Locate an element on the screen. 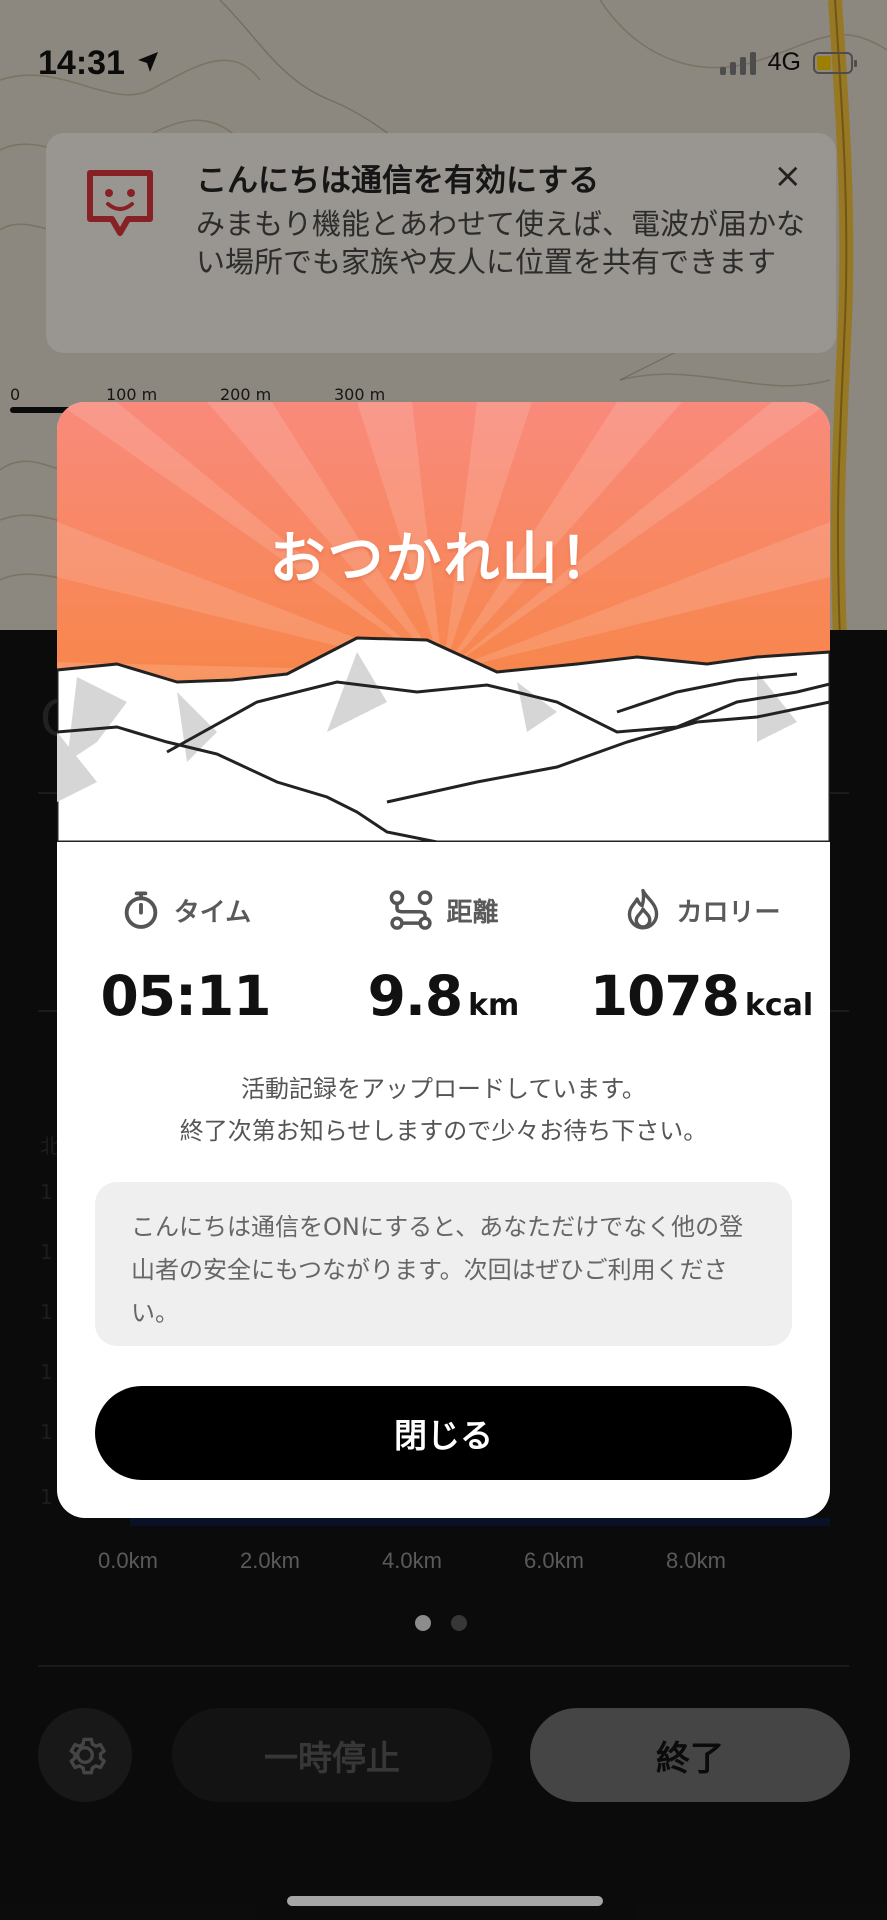 This screenshot has height=1920, width=887. stat-time-label: タイム is located at coordinates (212, 912).